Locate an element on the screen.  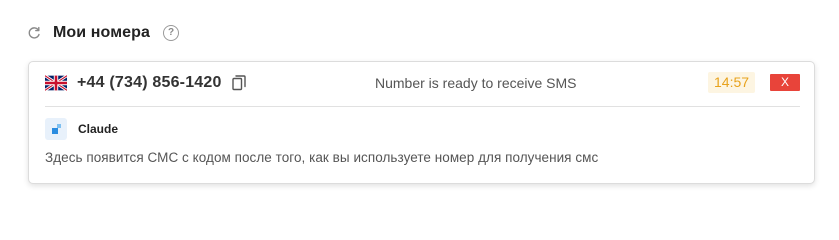
service-row: Claude is located at coordinates (81, 129).